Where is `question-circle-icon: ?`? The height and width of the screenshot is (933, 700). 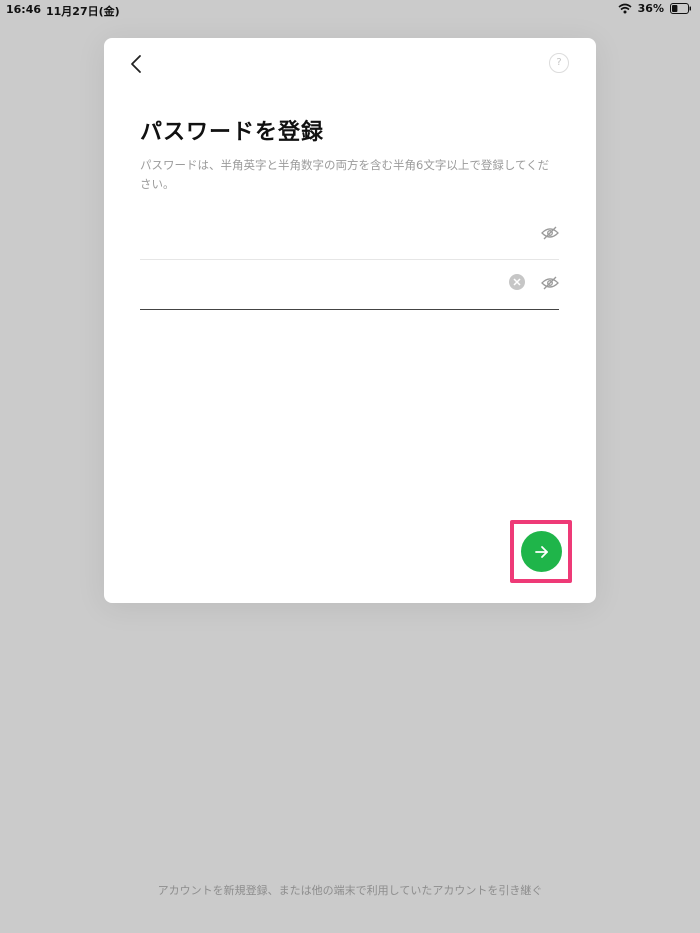
question-circle-icon: ? is located at coordinates (559, 62).